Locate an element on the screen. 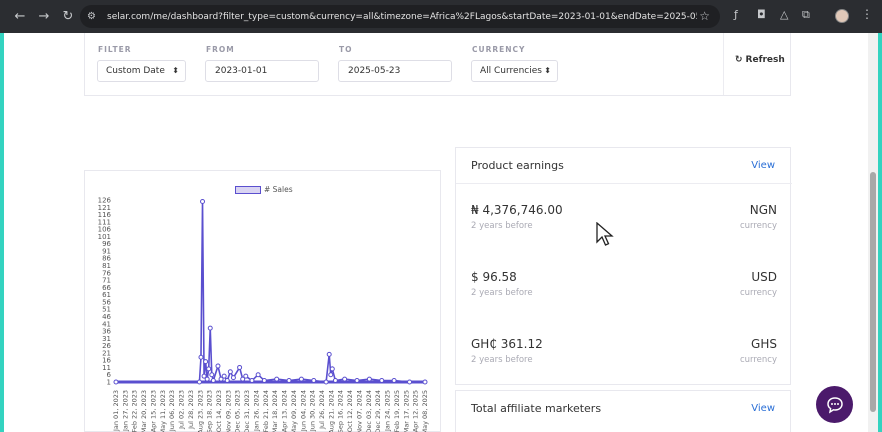 This screenshot has height=432, width=882. product-earnings-view-link: View is located at coordinates (763, 165).